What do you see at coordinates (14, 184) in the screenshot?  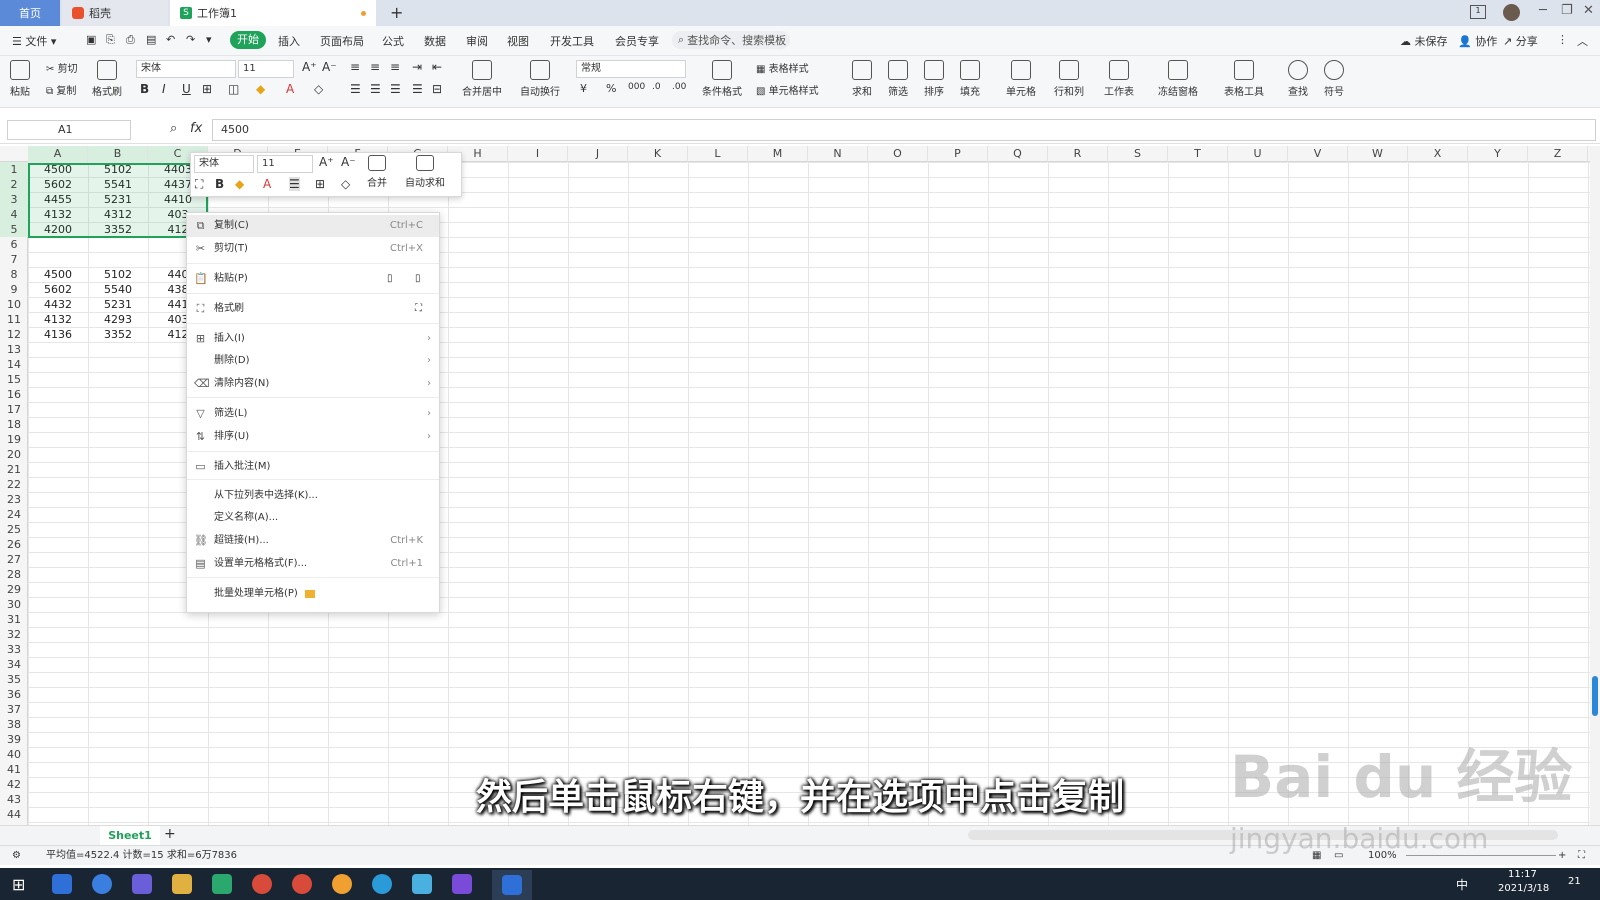 I see `row-header: 2` at bounding box center [14, 184].